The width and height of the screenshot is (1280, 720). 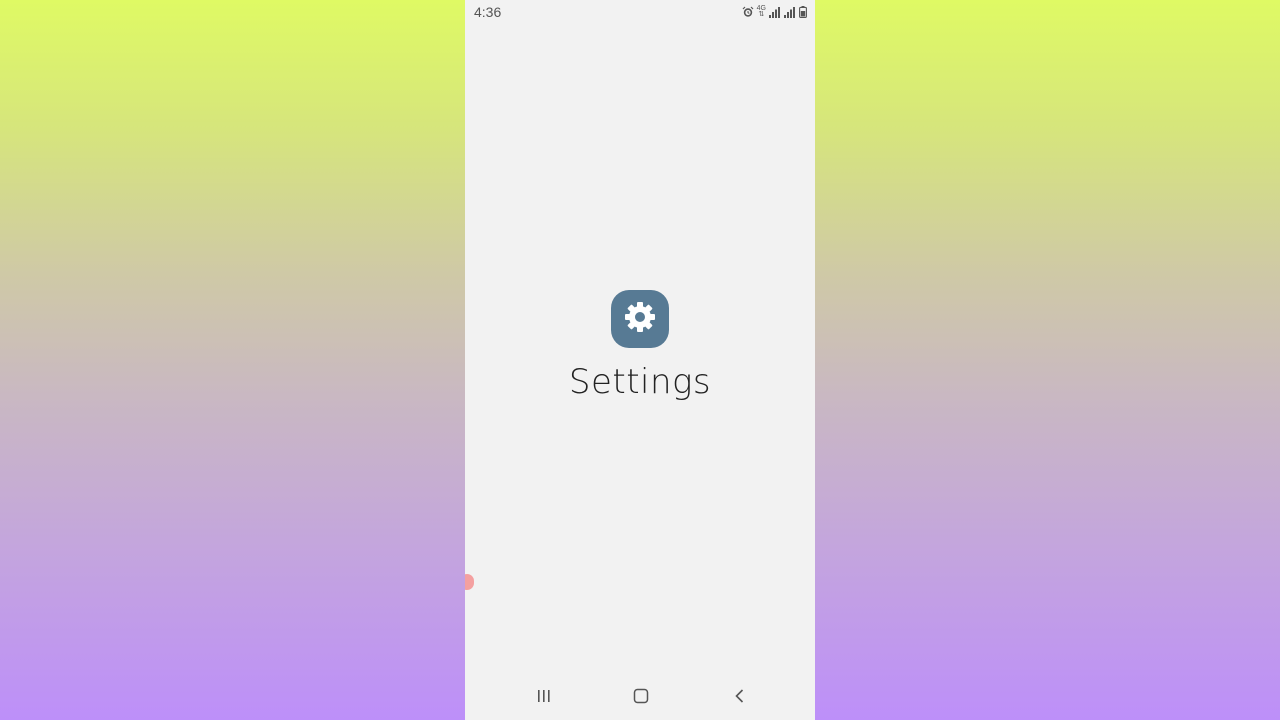 I want to click on navigation-bar, so click(x=640, y=698).